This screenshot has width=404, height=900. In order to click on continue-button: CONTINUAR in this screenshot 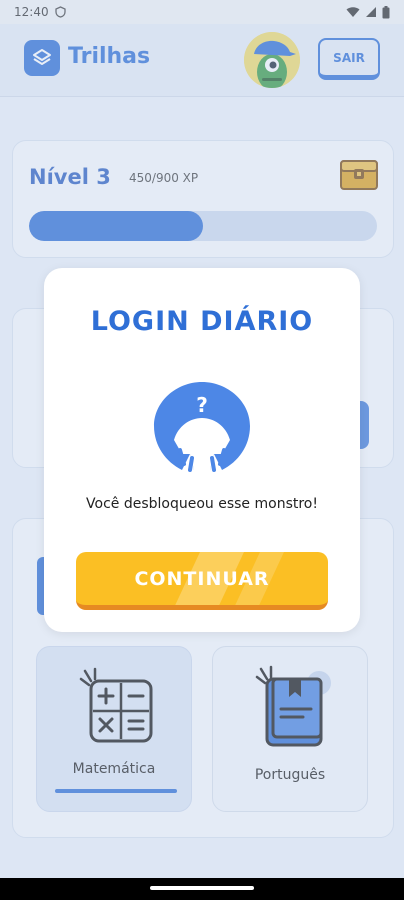, I will do `click(202, 581)`.